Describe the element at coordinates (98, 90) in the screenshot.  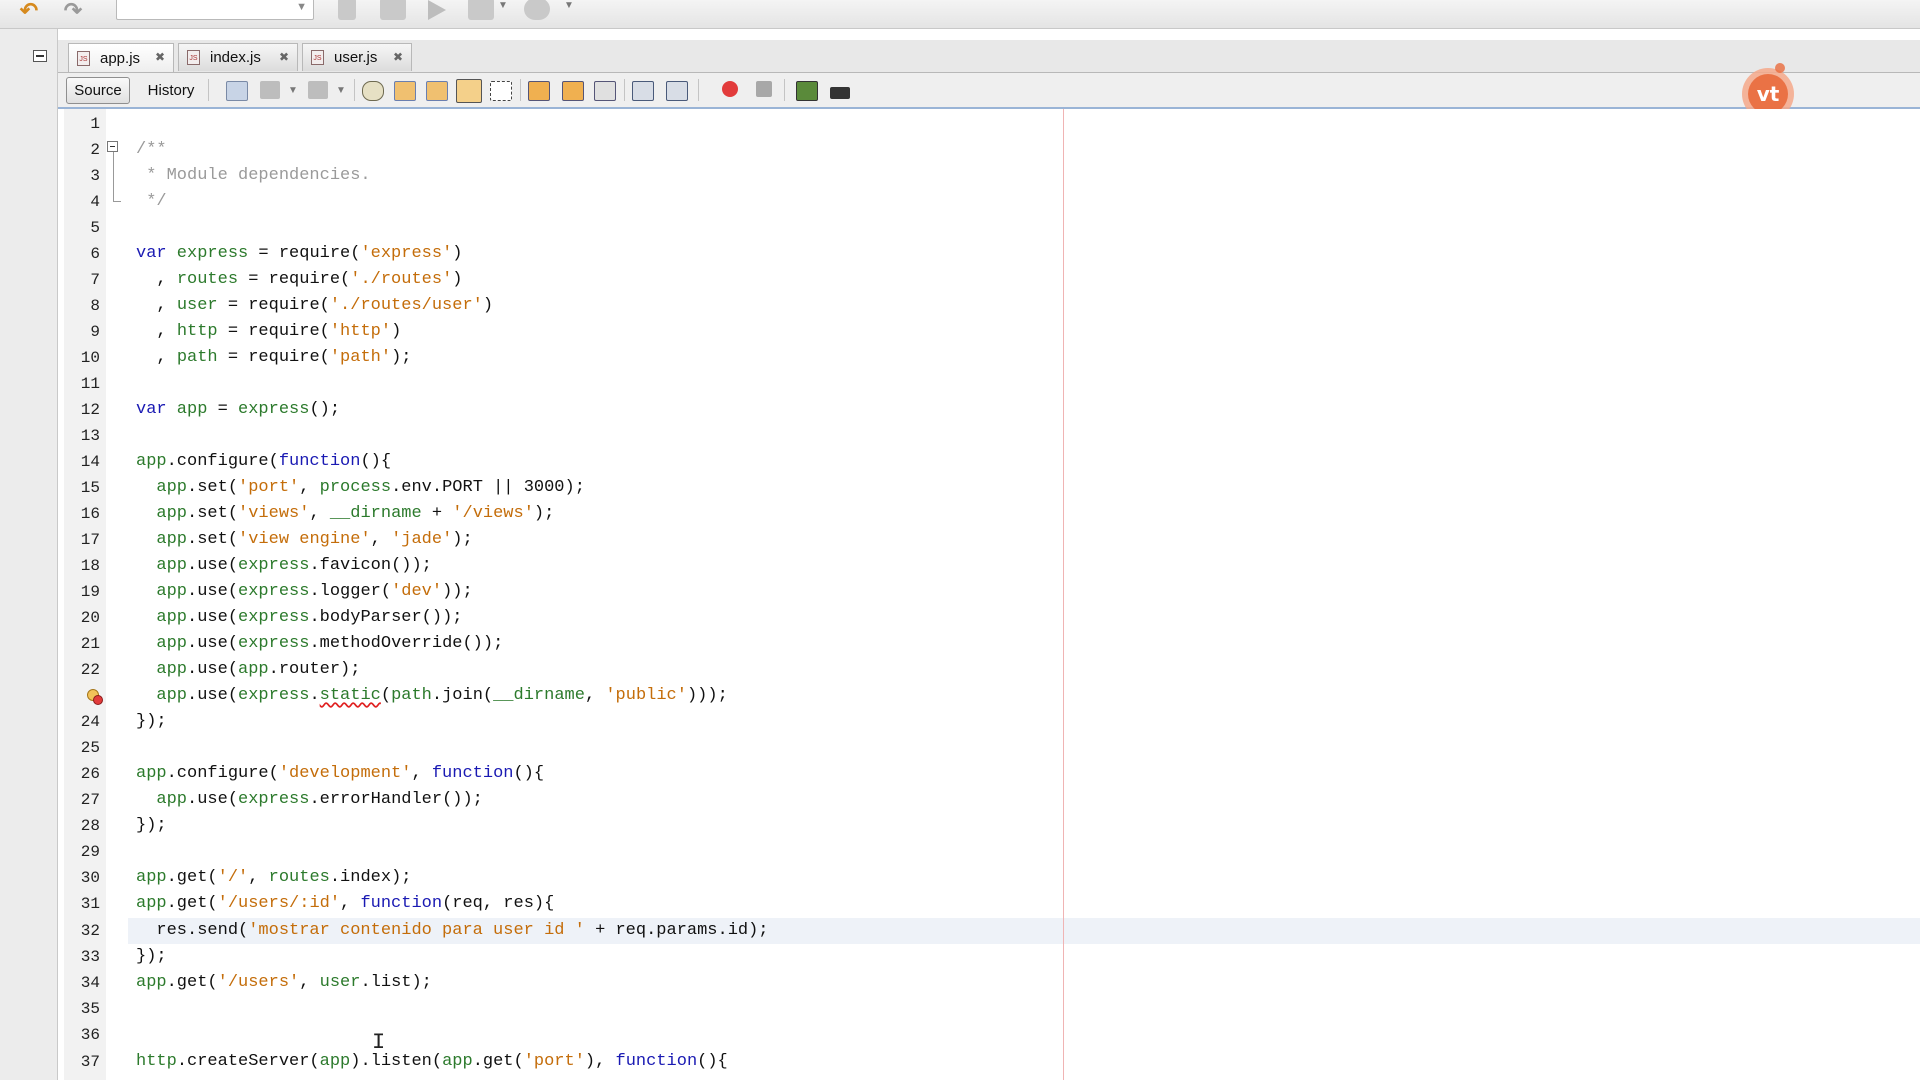
I see `source-button: Source` at that location.